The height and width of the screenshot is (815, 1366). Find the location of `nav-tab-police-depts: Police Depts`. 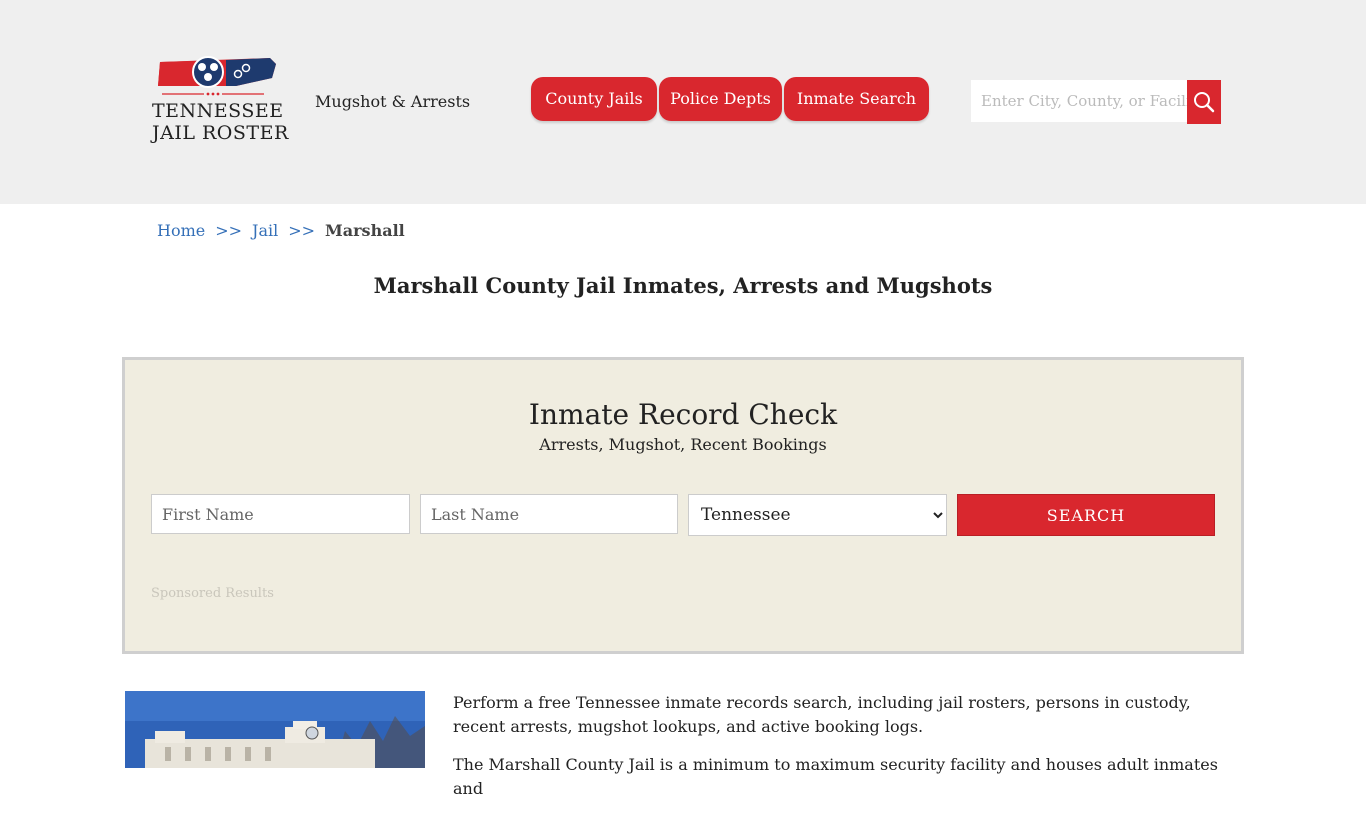

nav-tab-police-depts: Police Depts is located at coordinates (720, 99).